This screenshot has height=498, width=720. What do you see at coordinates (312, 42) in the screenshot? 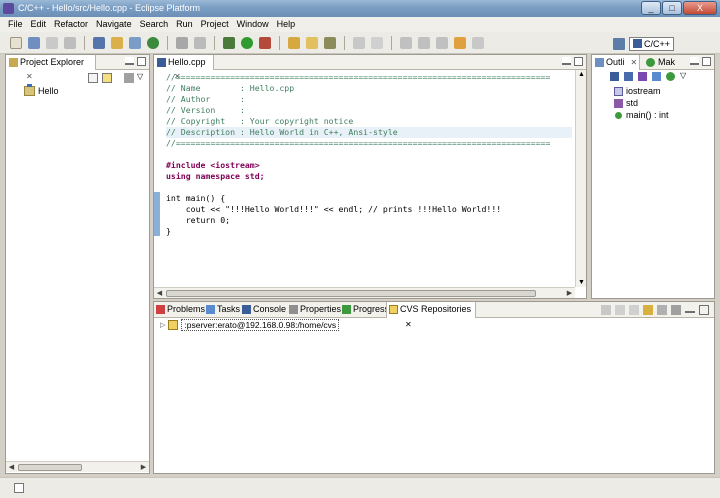
I see `open-element-icon` at bounding box center [312, 42].